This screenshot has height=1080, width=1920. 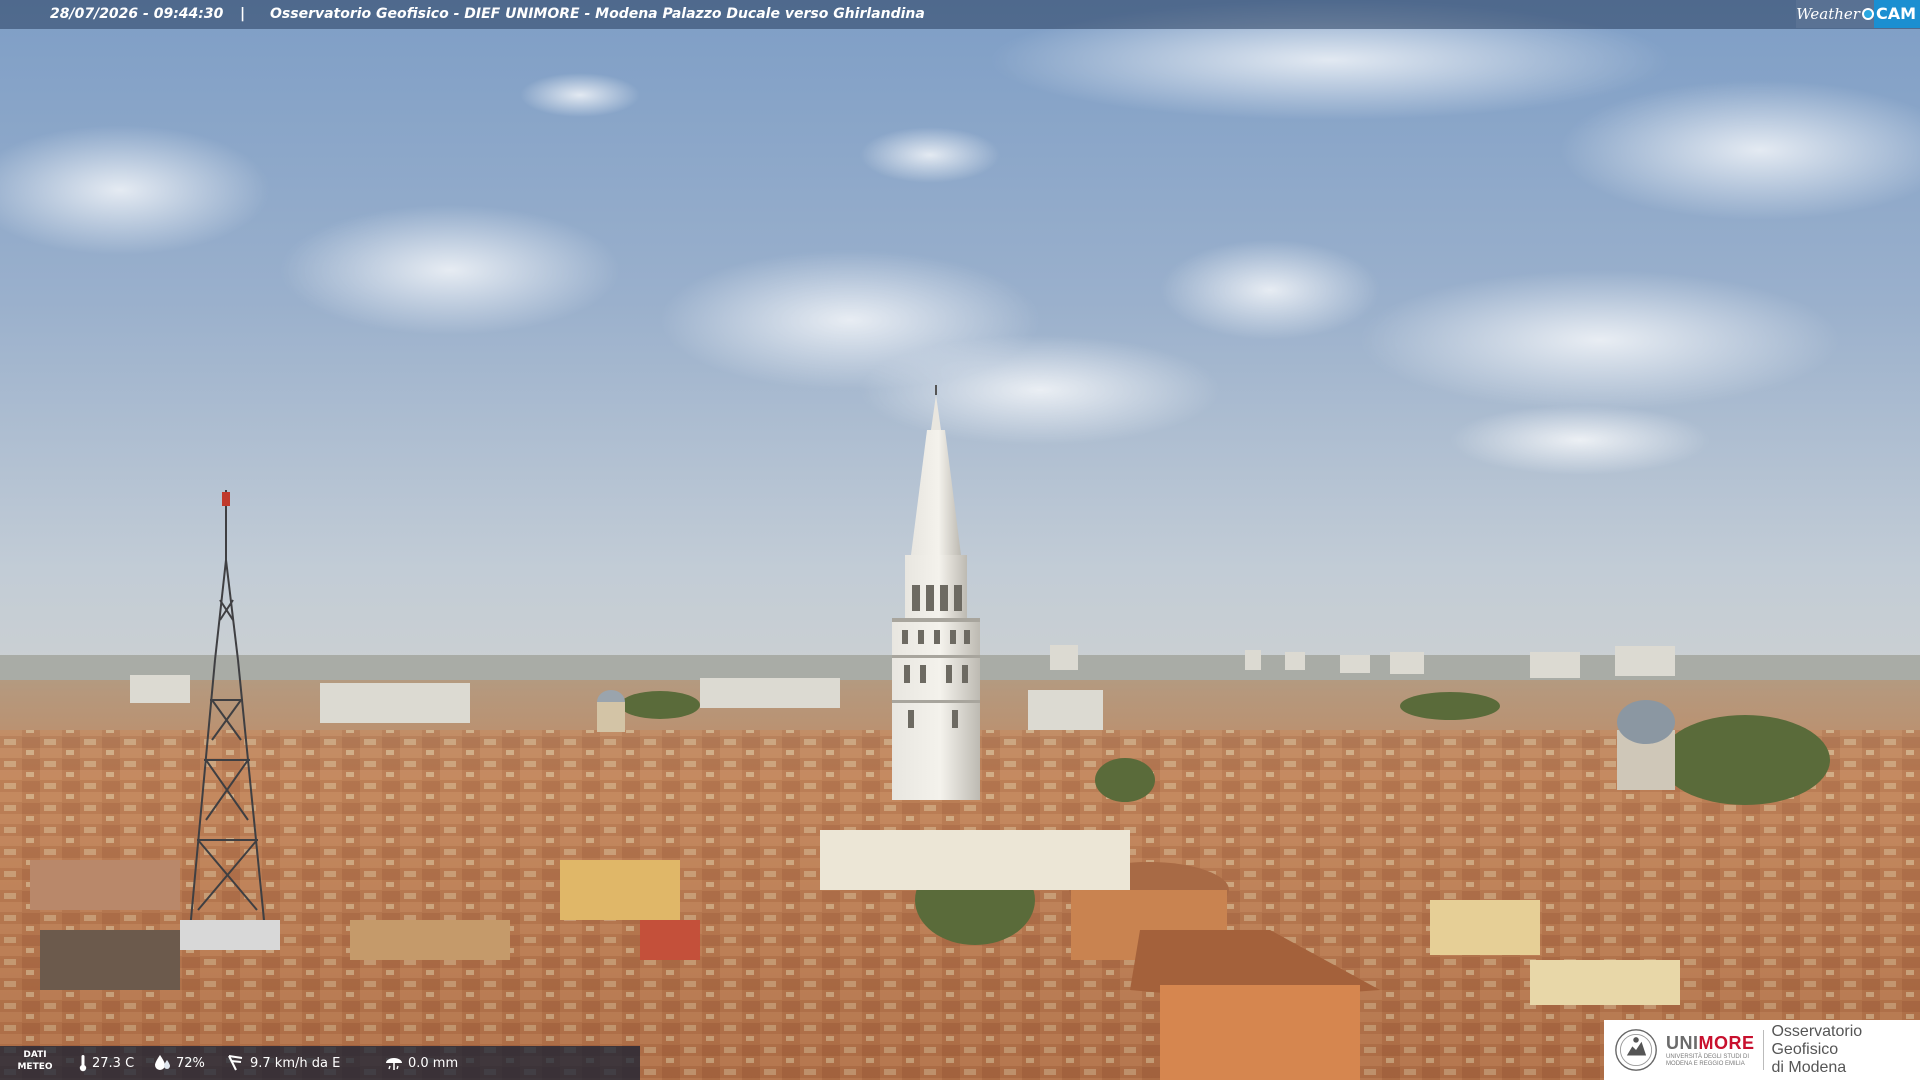 What do you see at coordinates (1828, 14) in the screenshot?
I see `weathercam-logo-text: Weather` at bounding box center [1828, 14].